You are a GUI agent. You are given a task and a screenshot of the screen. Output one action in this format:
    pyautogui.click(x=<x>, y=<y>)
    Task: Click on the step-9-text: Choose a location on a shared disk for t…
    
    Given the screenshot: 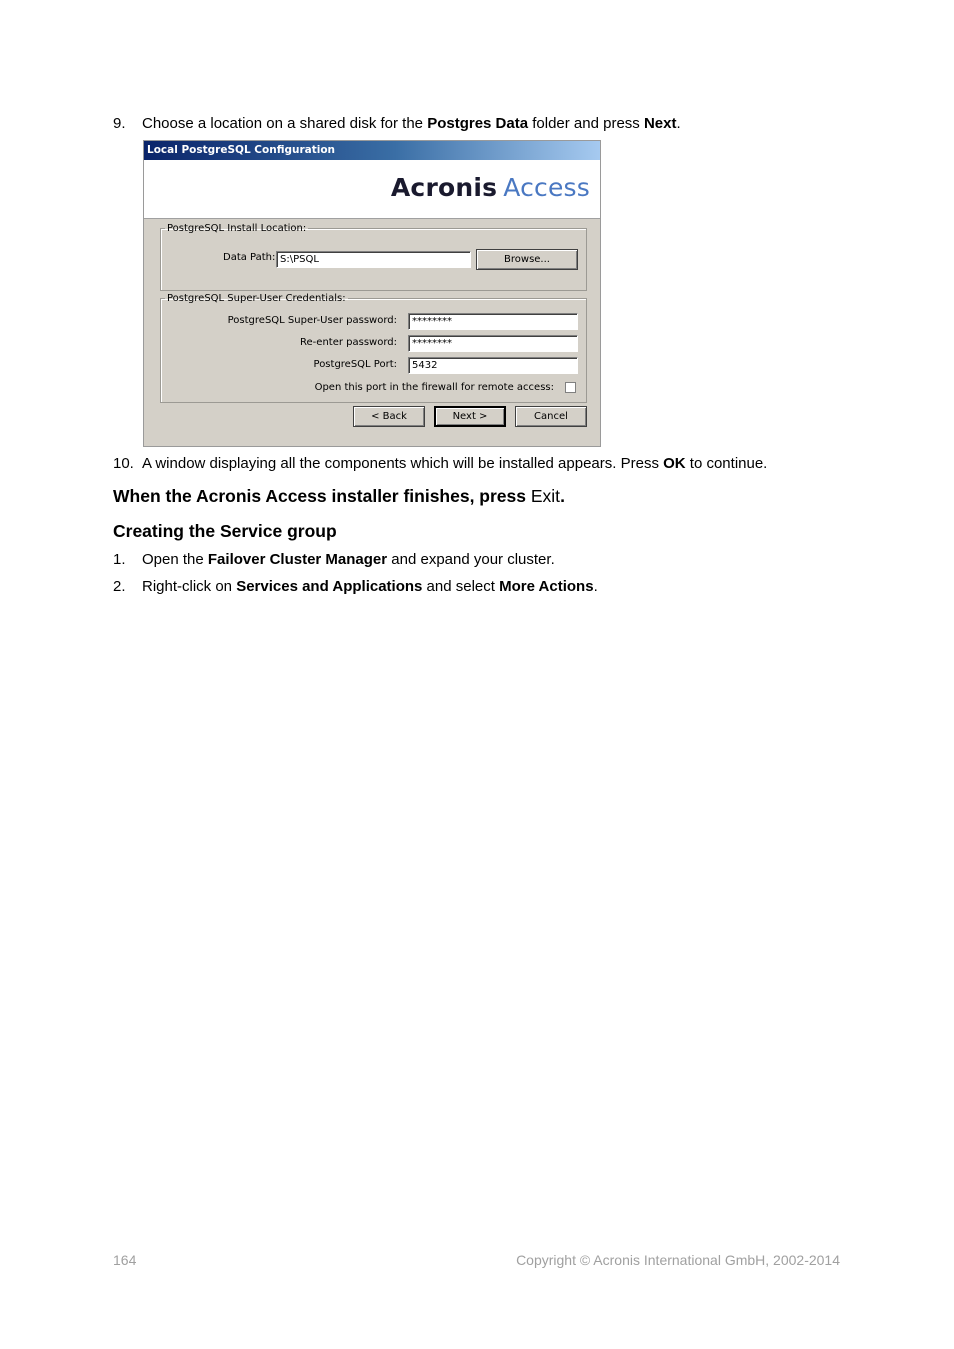 What is the action you would take?
    pyautogui.click(x=411, y=123)
    